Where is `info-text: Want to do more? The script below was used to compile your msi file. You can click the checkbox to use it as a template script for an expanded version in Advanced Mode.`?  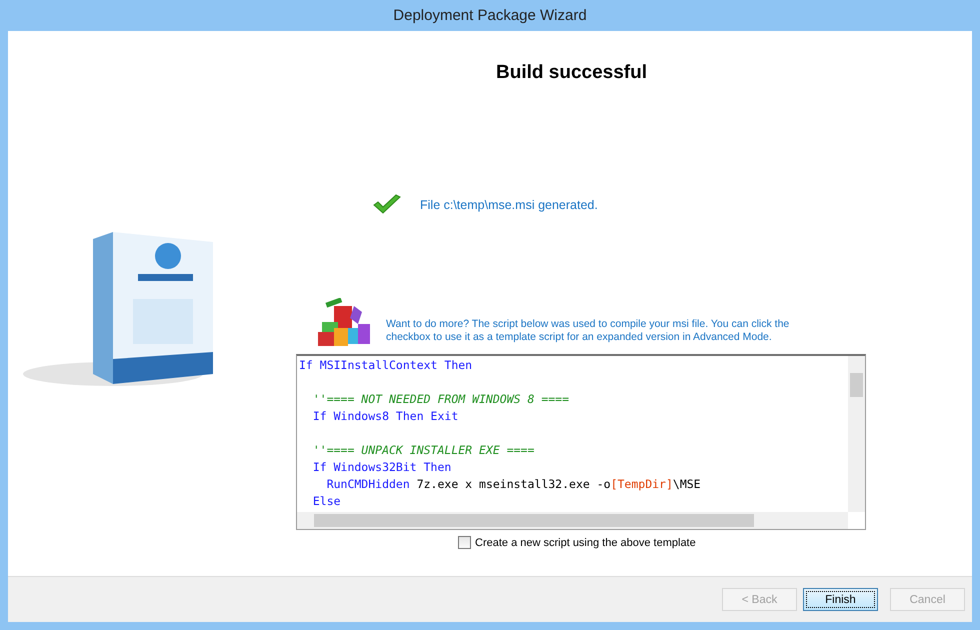
info-text: Want to do more? The script below was used to compile your msi file. You can click the checkbox to use it as a template script for an expanded version in Advanced Mode. is located at coordinates (588, 331).